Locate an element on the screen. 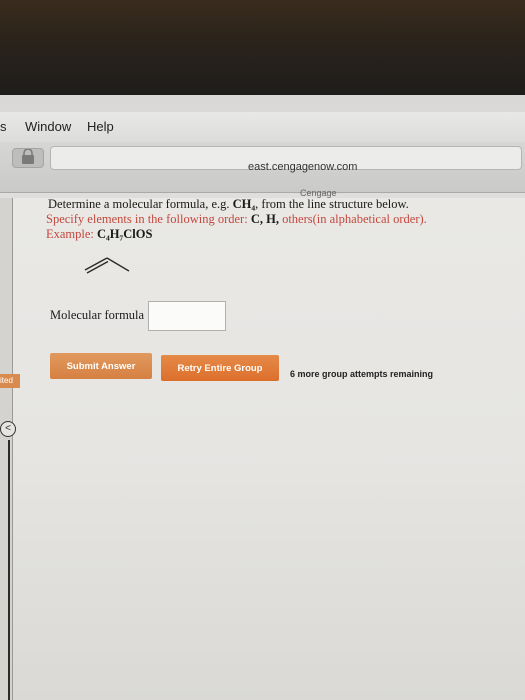  sidebar-divider is located at coordinates (9, 570).